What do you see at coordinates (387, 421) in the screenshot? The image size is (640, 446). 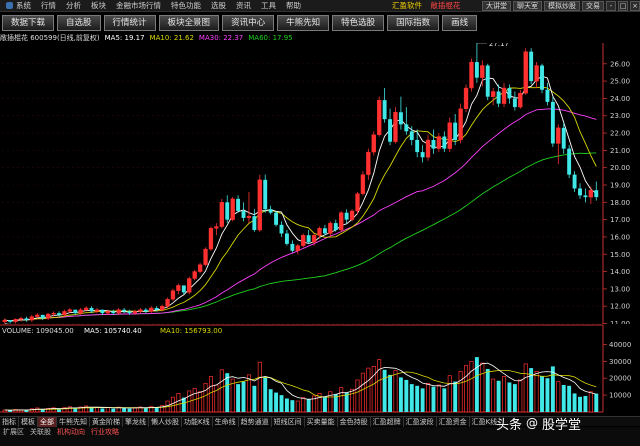 I see `indicator-tab: 汇盈超牌` at bounding box center [387, 421].